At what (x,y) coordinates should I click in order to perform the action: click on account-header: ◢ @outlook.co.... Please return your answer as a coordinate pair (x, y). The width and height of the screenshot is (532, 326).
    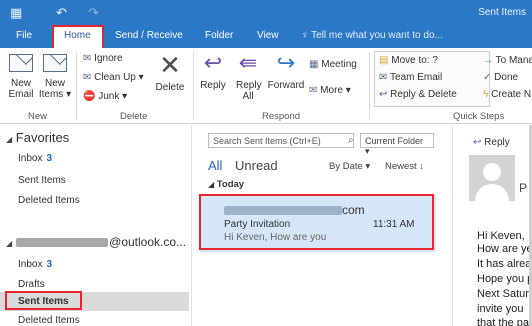
    Looking at the image, I should click on (96, 242).